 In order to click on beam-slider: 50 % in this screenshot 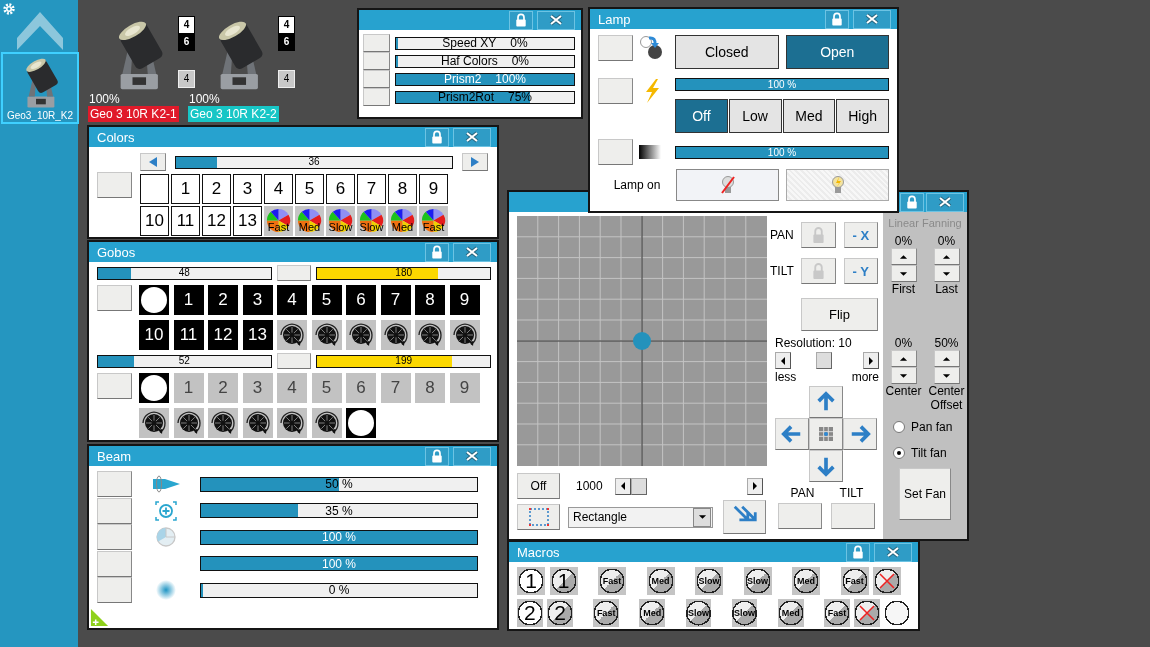, I will do `click(339, 484)`.